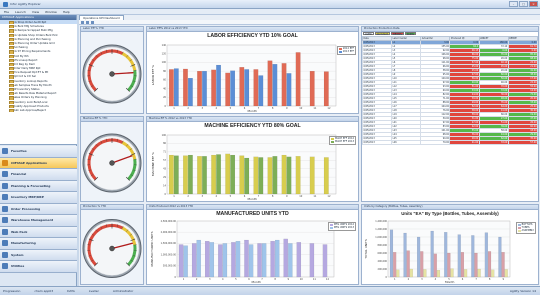 This screenshot has width=540, height=295. Describe the element at coordinates (29, 162) in the screenshot. I see `section-label: CMYAGE Applications` at that location.